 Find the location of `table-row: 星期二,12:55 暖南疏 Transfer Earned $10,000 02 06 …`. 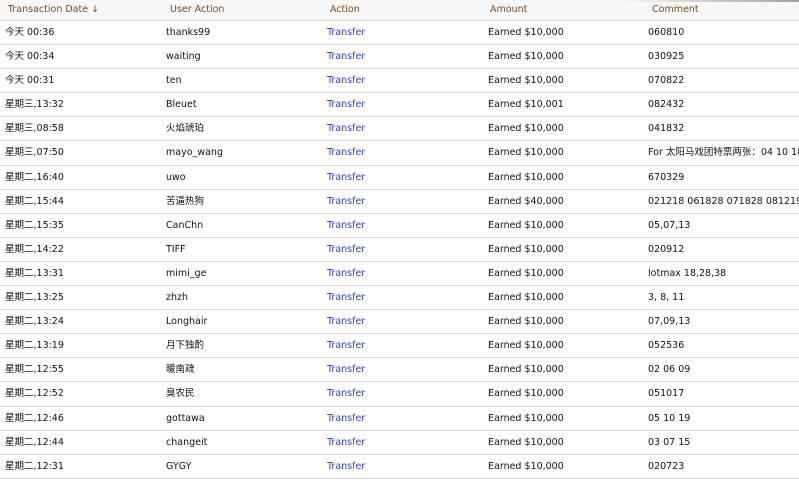

table-row: 星期二,12:55 暖南疏 Transfer Earned $10,000 02 06 … is located at coordinates (399, 370).